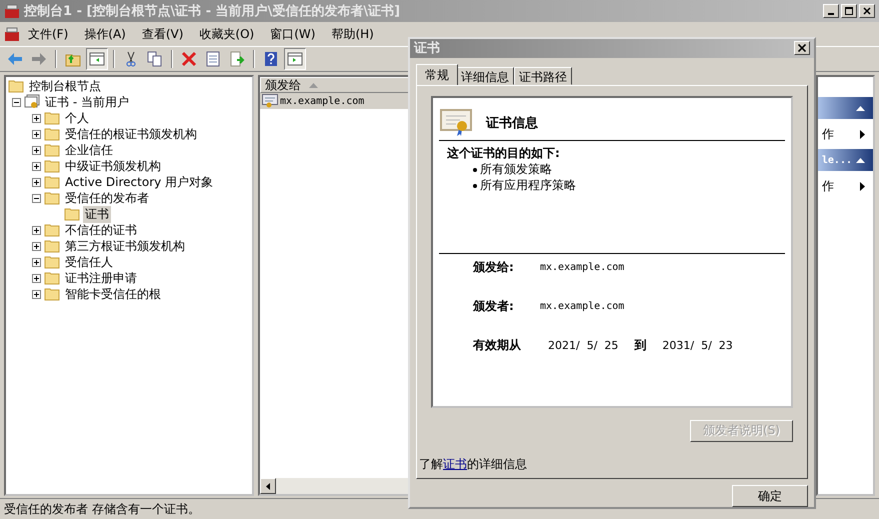  What do you see at coordinates (113, 166) in the screenshot?
I see `tree-item: 中级证书颁发机构` at bounding box center [113, 166].